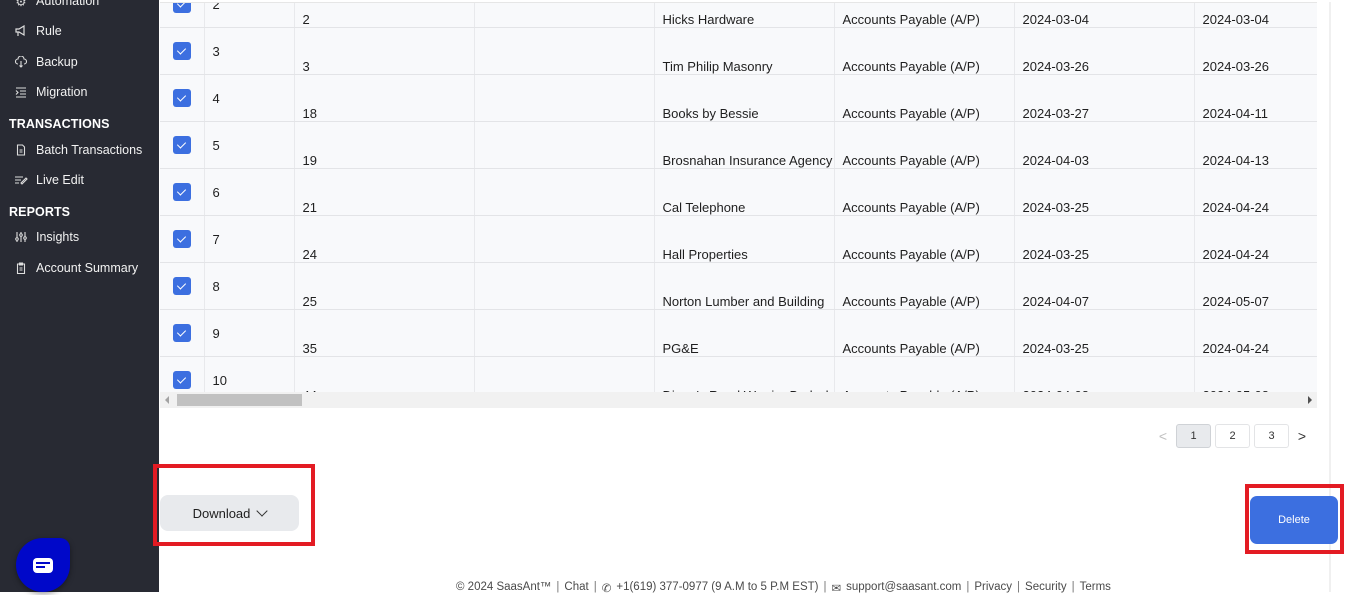 The width and height of the screenshot is (1348, 595). What do you see at coordinates (21, 268) in the screenshot?
I see `clipboard-icon` at bounding box center [21, 268].